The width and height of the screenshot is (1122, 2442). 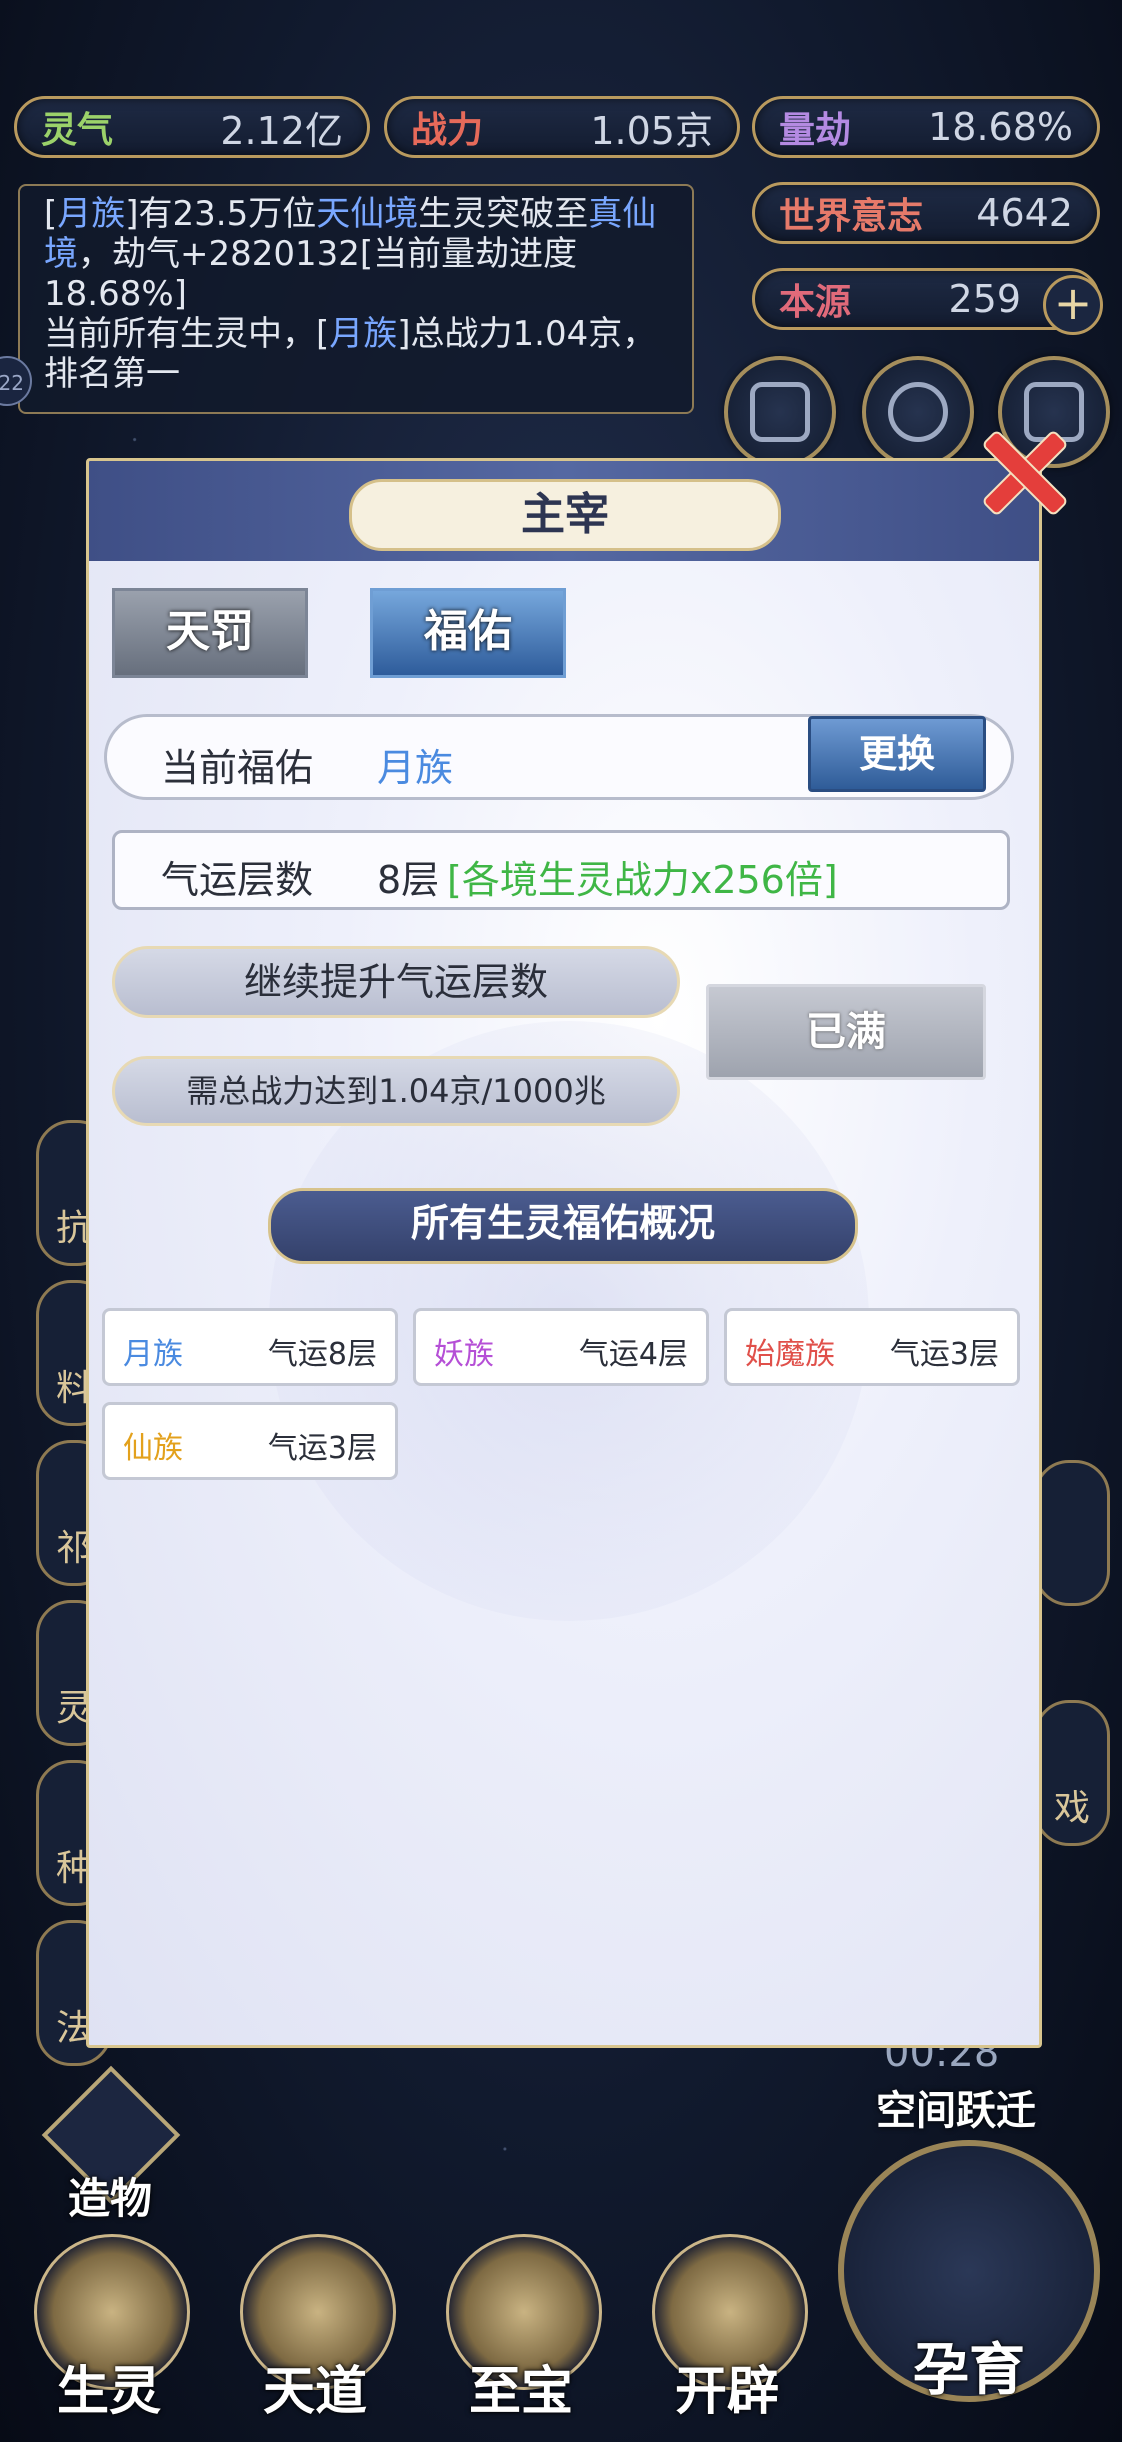 What do you see at coordinates (109, 2198) in the screenshot?
I see `zaowu-label: 造物` at bounding box center [109, 2198].